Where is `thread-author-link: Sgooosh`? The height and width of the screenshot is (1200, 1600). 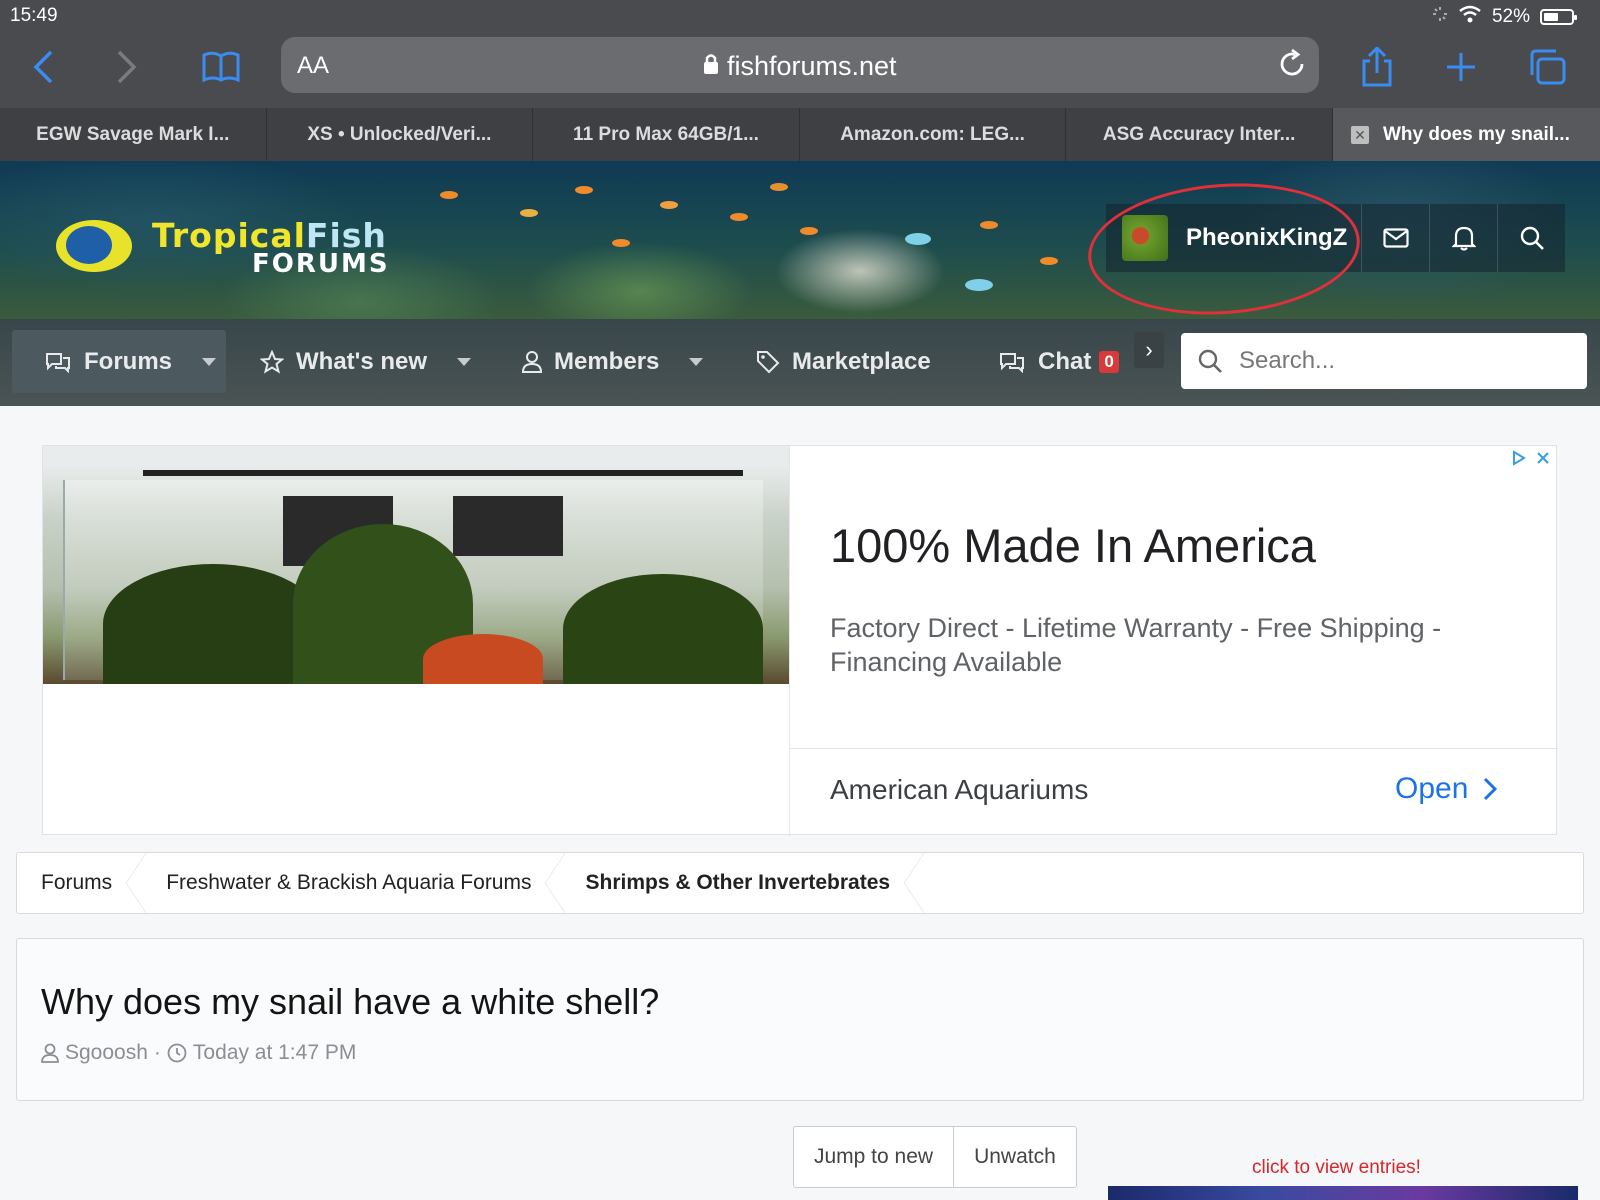
thread-author-link: Sgooosh is located at coordinates (106, 1053).